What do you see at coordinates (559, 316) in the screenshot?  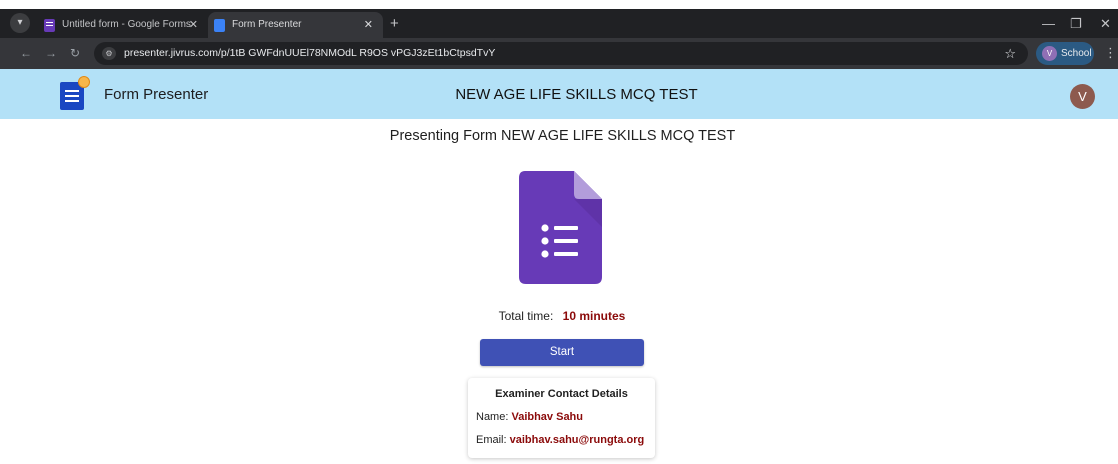 I see `total-time: Total time: 10 minutes` at bounding box center [559, 316].